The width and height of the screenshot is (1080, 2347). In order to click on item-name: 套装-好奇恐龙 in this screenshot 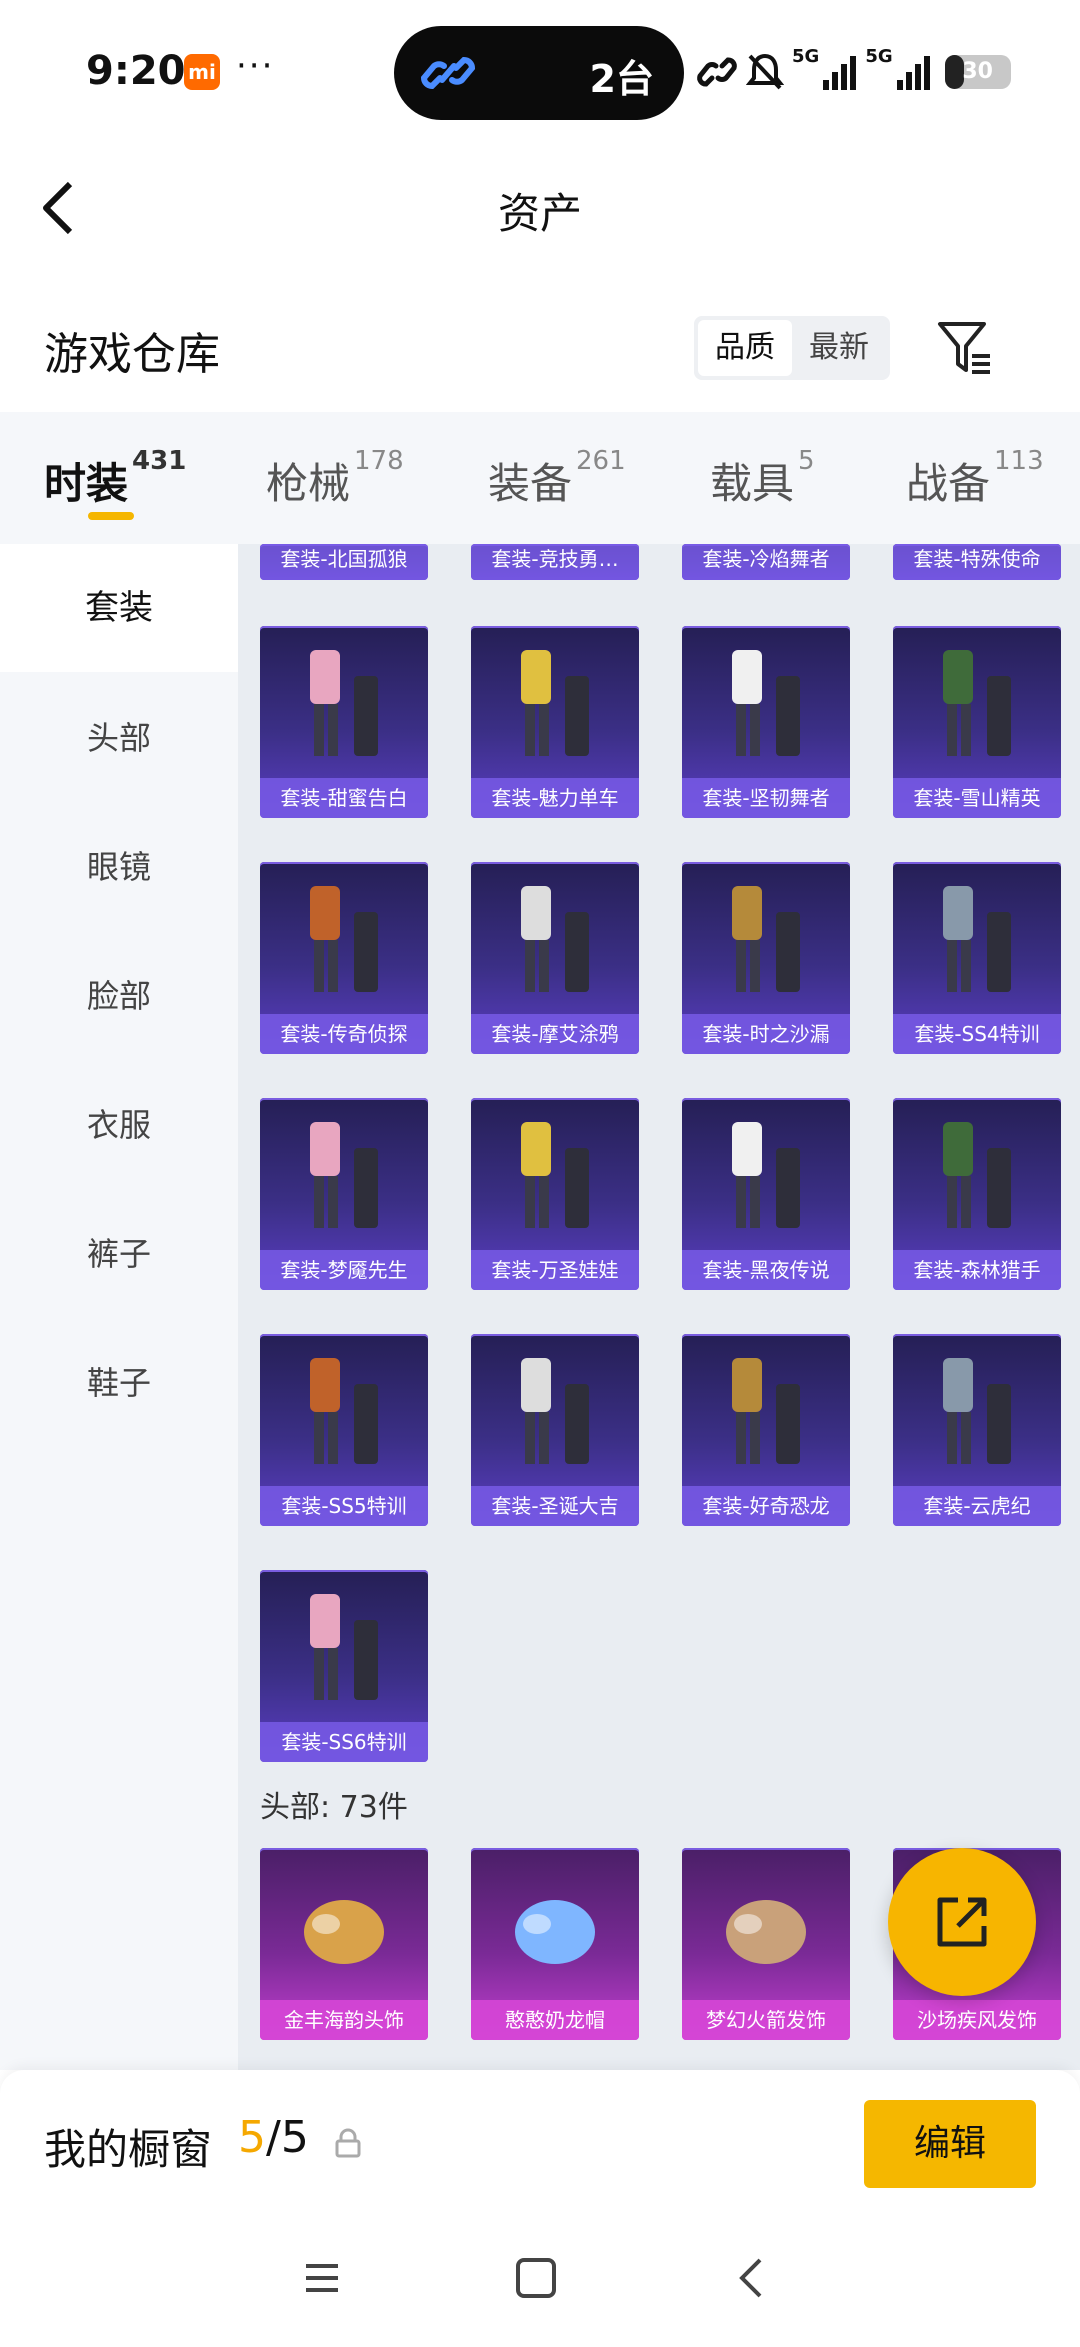, I will do `click(766, 1506)`.